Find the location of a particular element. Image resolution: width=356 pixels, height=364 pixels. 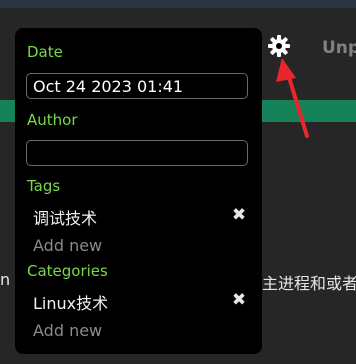

author-input is located at coordinates (137, 153).